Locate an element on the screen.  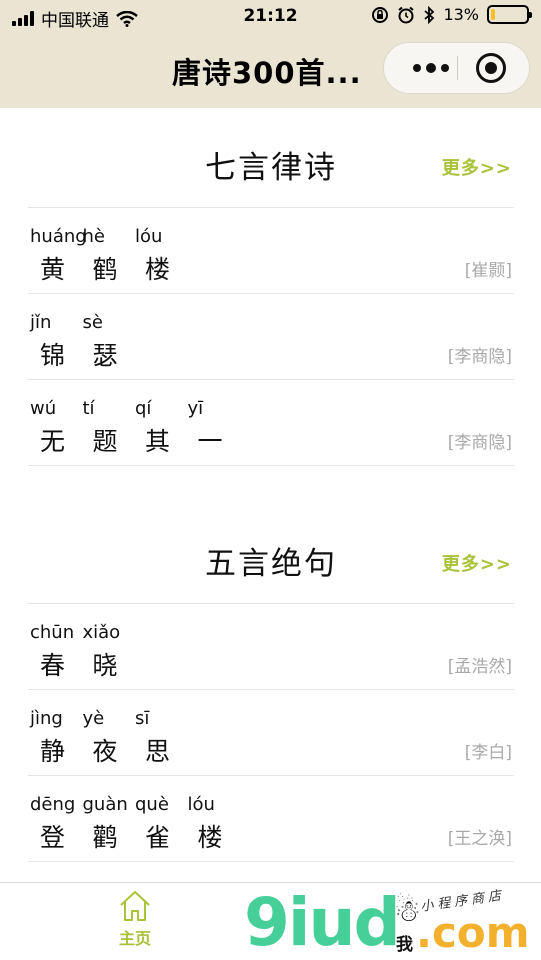
hanzi: 静 is located at coordinates (53, 751).